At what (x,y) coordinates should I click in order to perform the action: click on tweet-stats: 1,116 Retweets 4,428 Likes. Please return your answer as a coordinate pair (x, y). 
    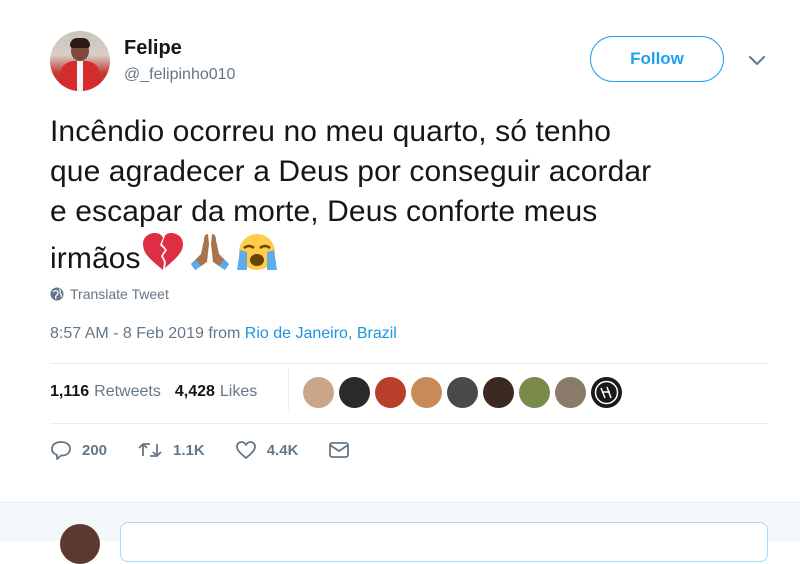
    Looking at the image, I should click on (153, 392).